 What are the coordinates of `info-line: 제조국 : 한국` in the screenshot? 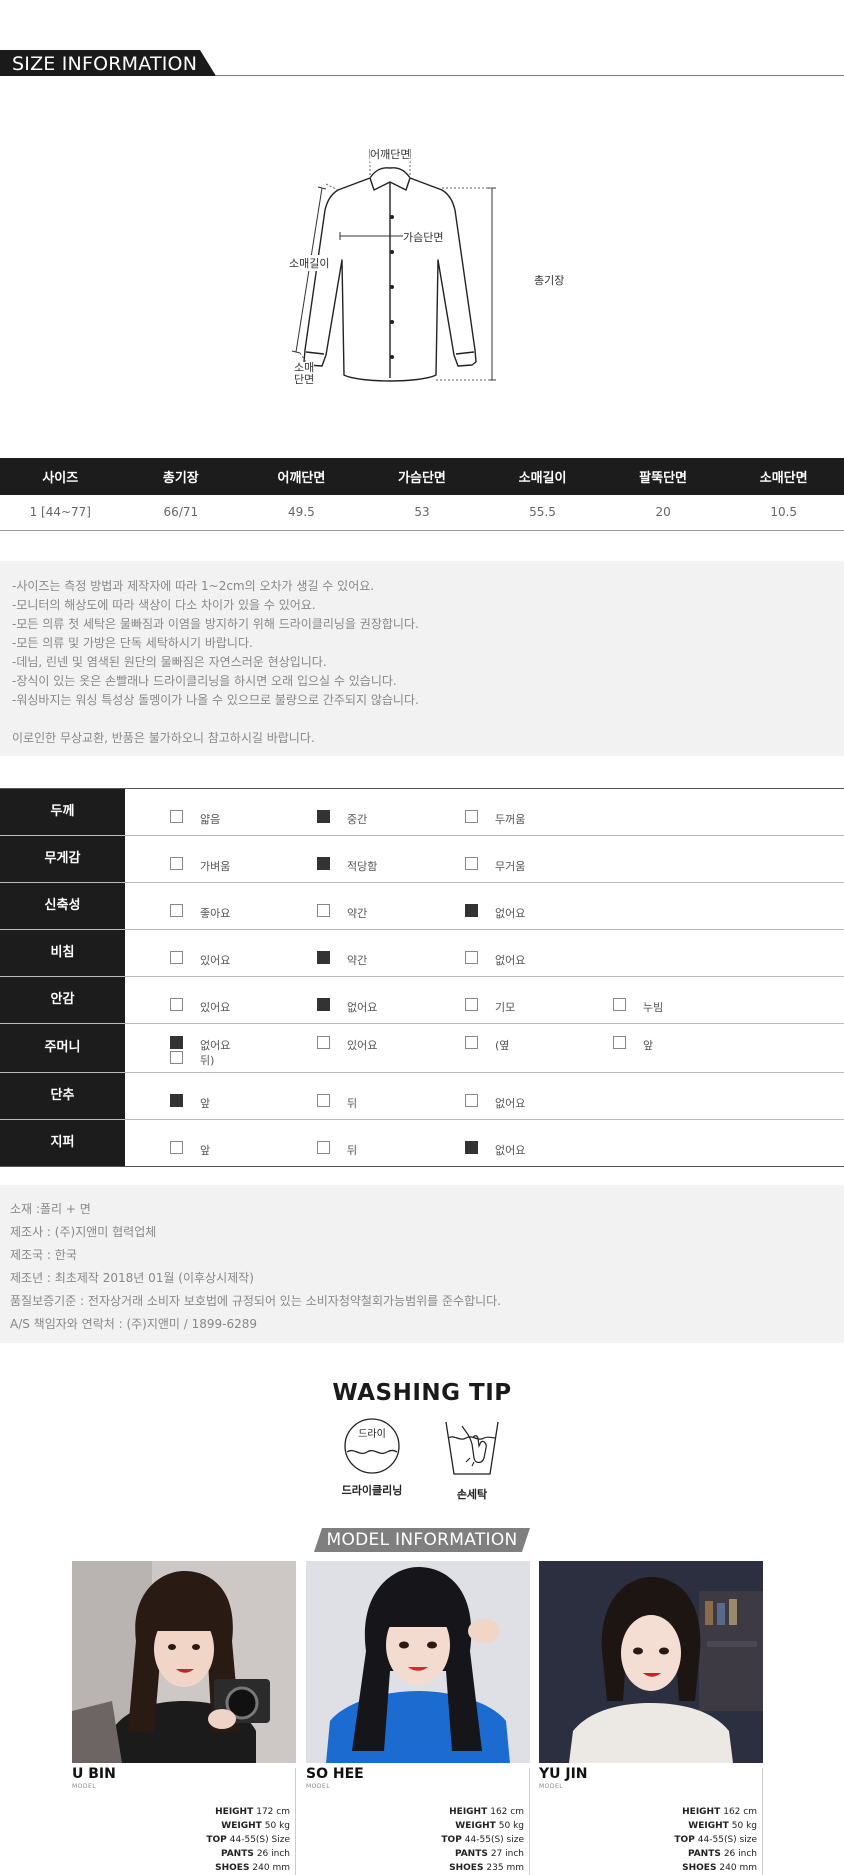 It's located at (43, 1255).